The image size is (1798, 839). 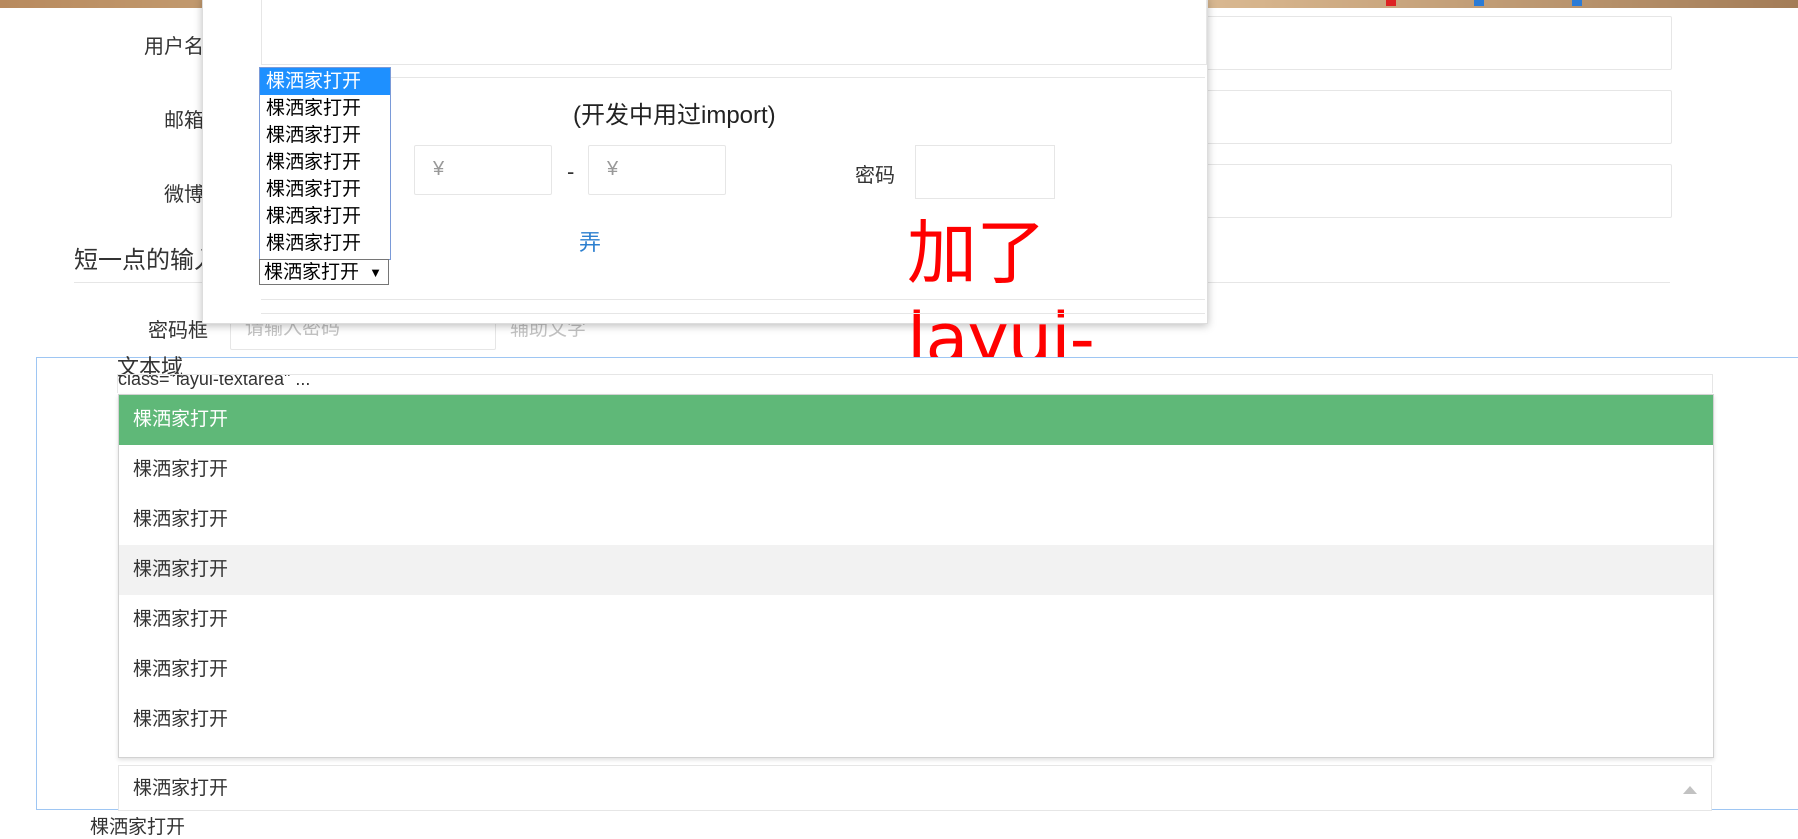 I want to click on native-select: 棵洒家打开 ▼, so click(x=324, y=272).